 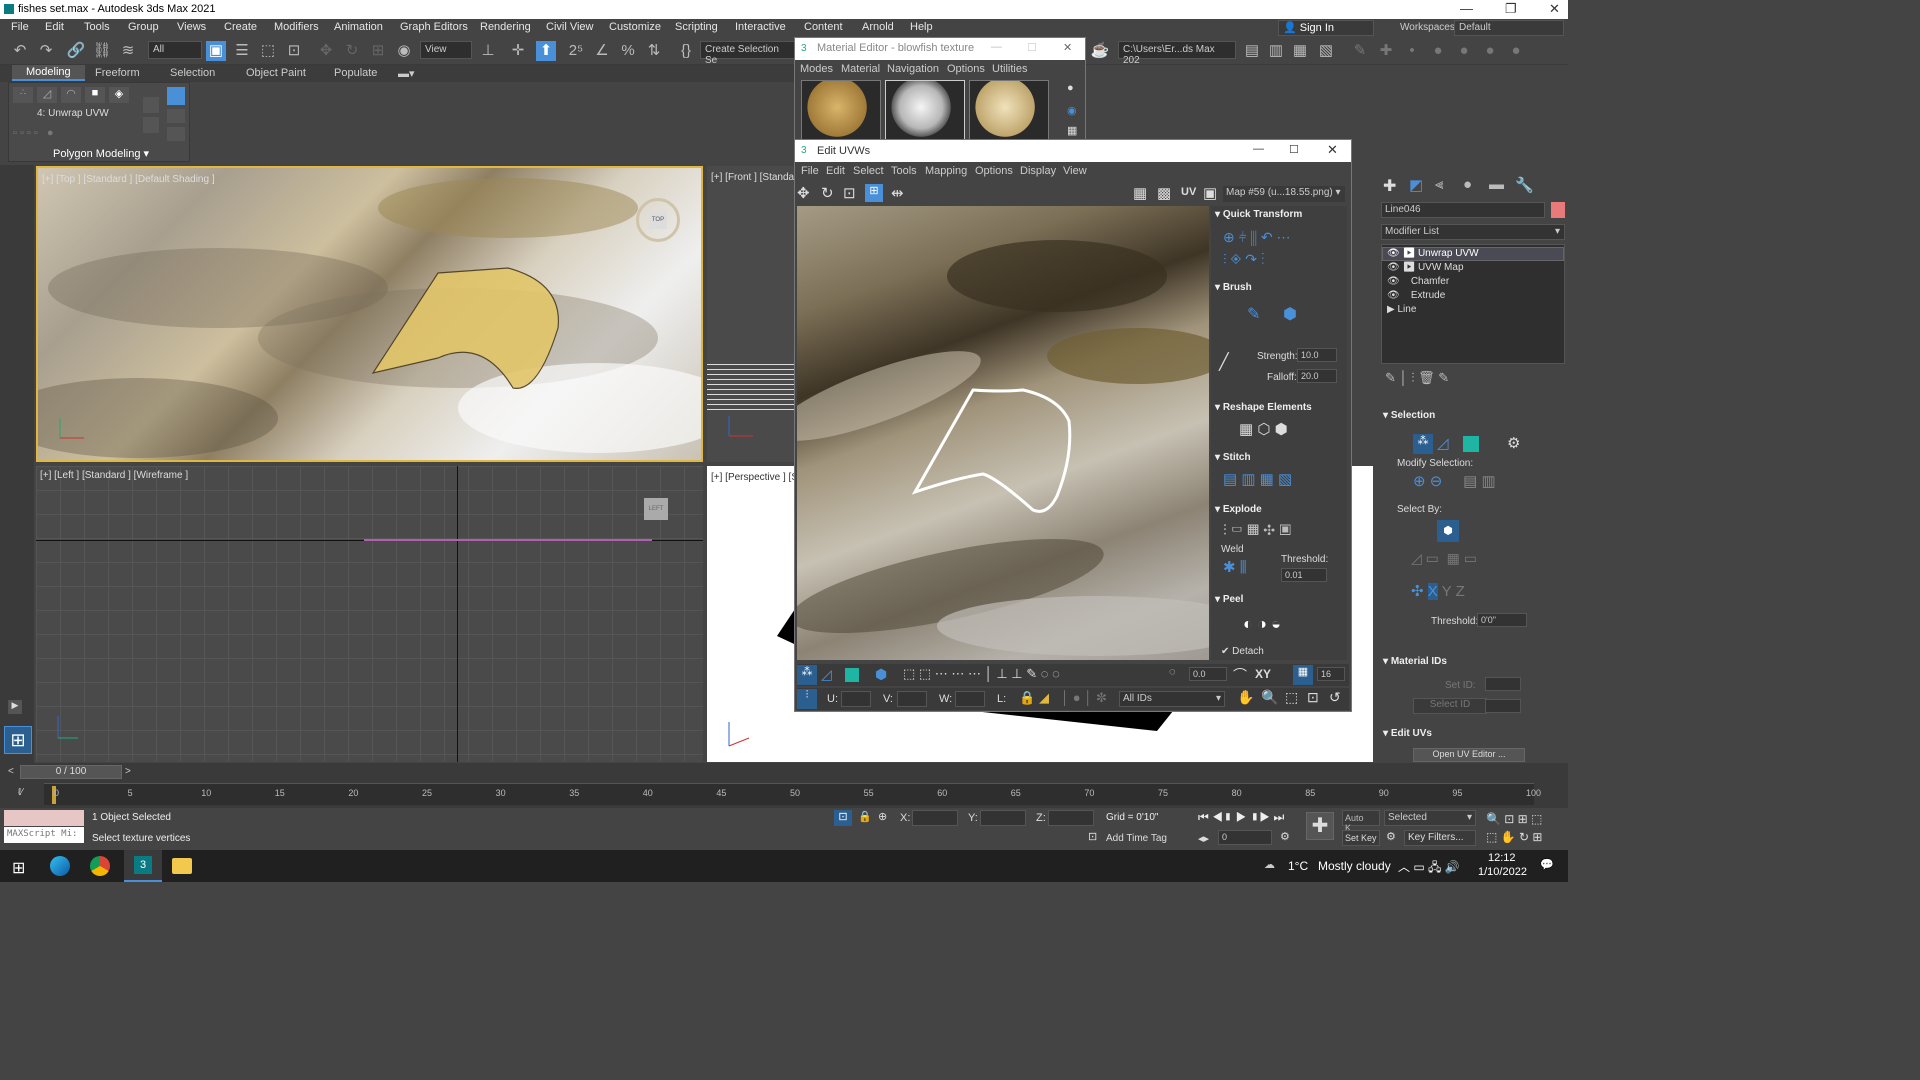 I want to click on spinner-snap-icon: ⇅, so click(x=654, y=51).